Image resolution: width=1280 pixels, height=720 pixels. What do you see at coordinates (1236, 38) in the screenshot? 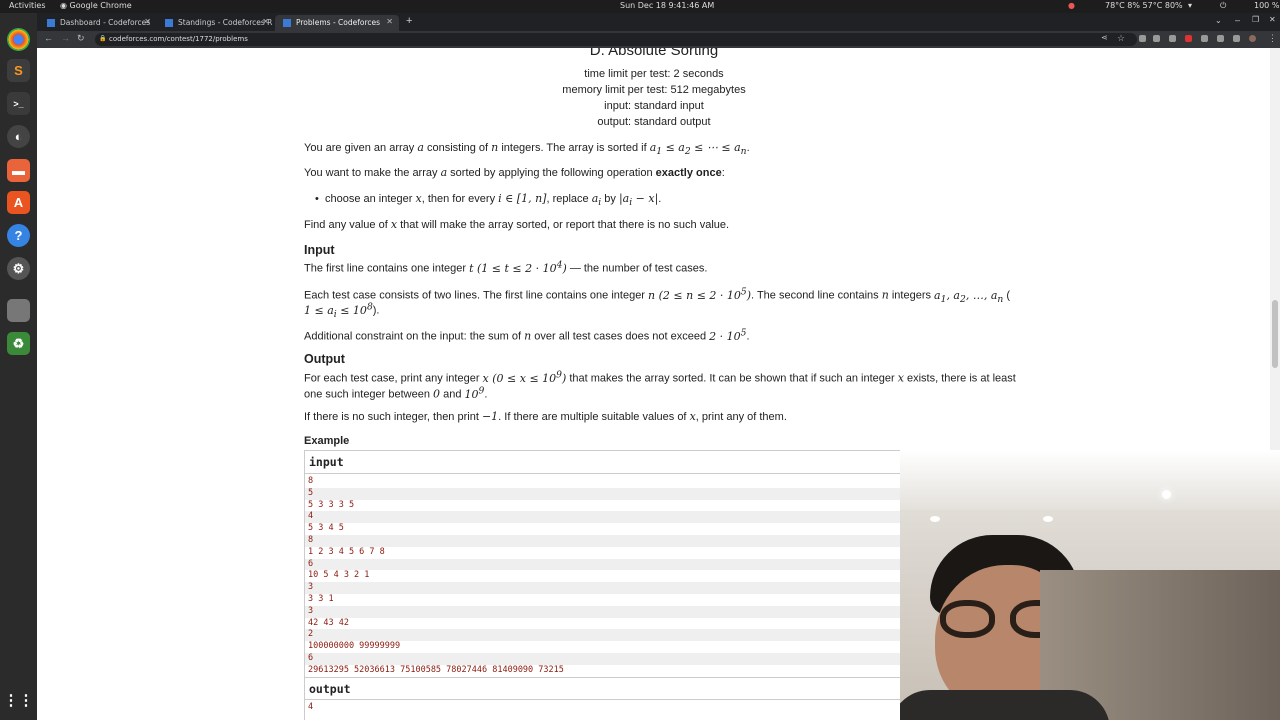
I see `sidebar-icon` at bounding box center [1236, 38].